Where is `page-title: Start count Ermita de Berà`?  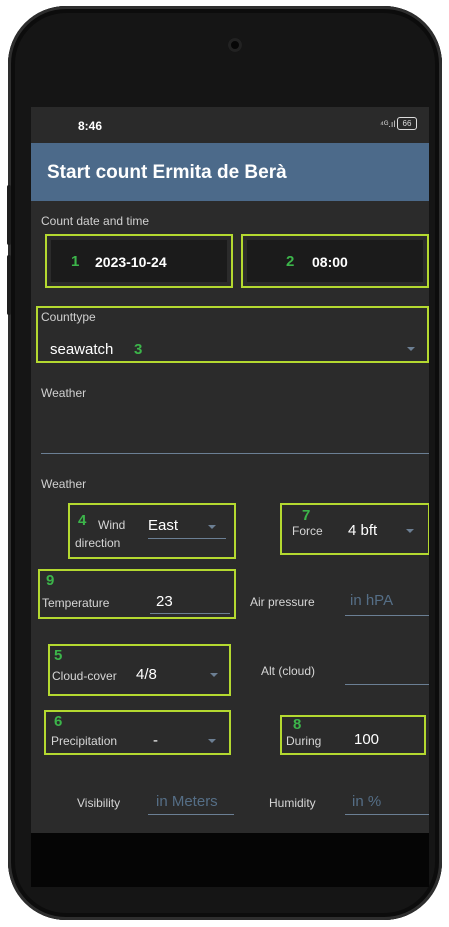 page-title: Start count Ermita de Berà is located at coordinates (167, 172).